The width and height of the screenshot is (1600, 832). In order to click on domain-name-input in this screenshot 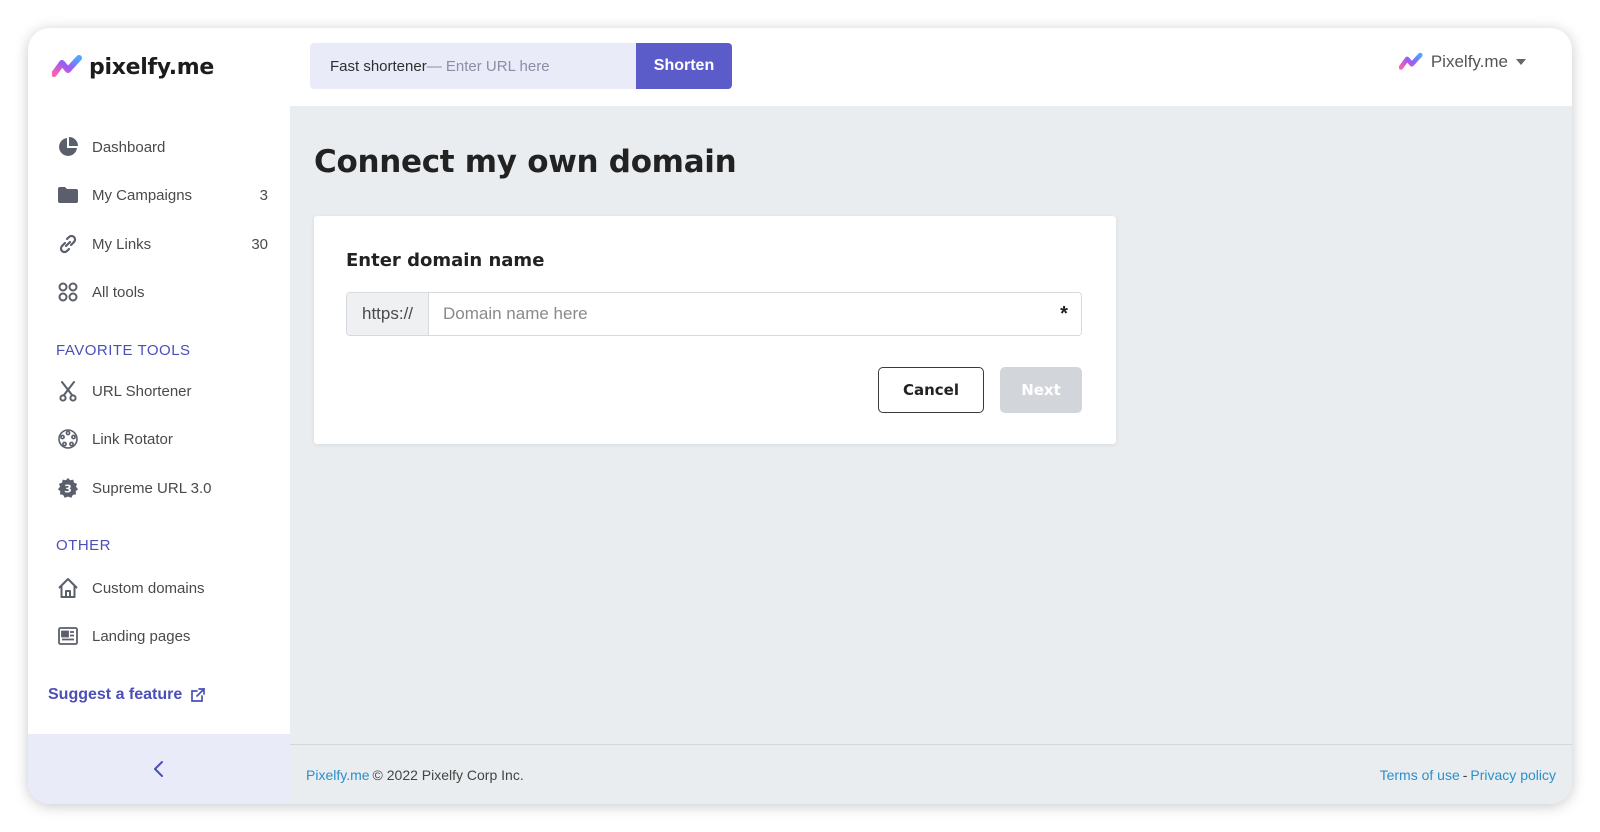, I will do `click(738, 314)`.